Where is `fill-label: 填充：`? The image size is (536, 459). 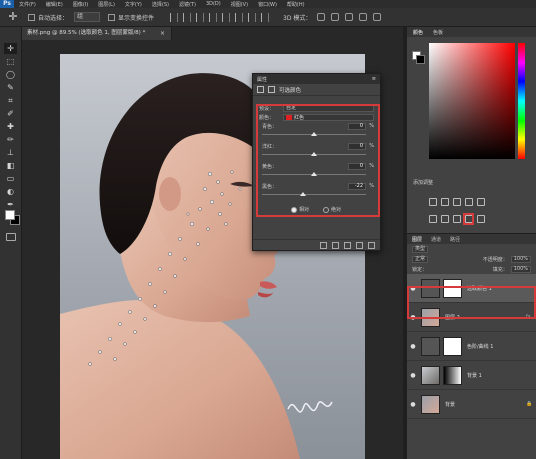
fill-label: 填充： is located at coordinates (500, 269).